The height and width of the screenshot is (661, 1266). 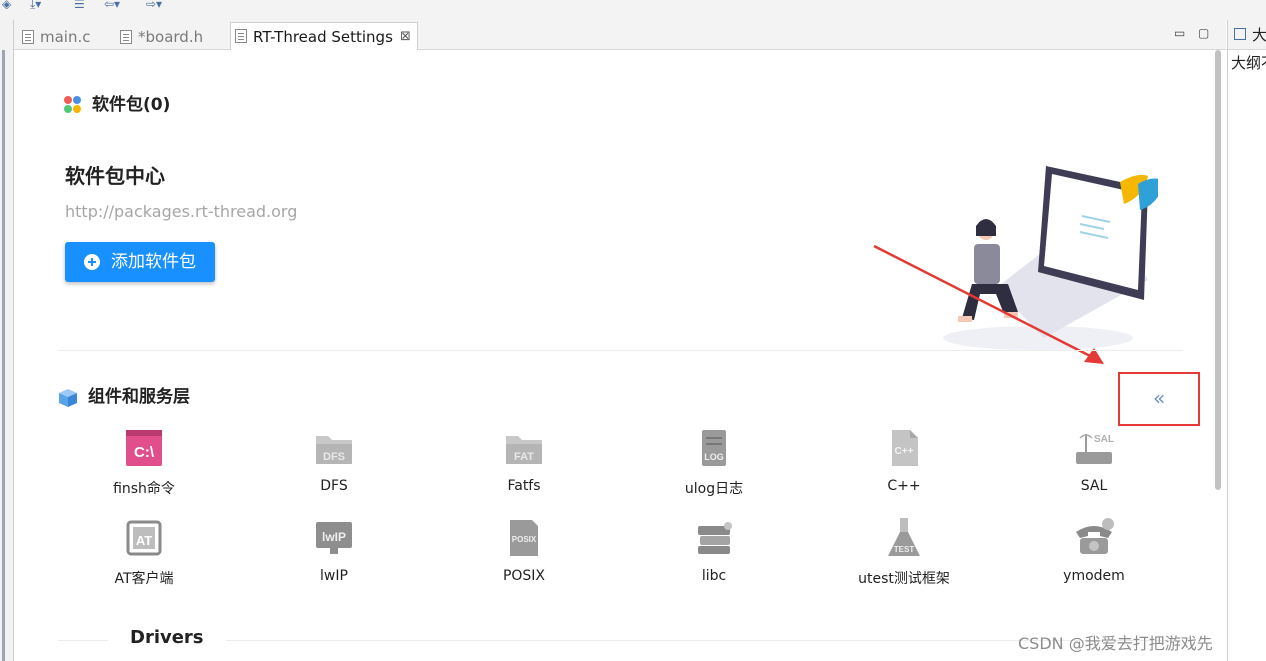 I want to click on watermark: CSDN @我爱去打把游戏先, so click(x=1115, y=643).